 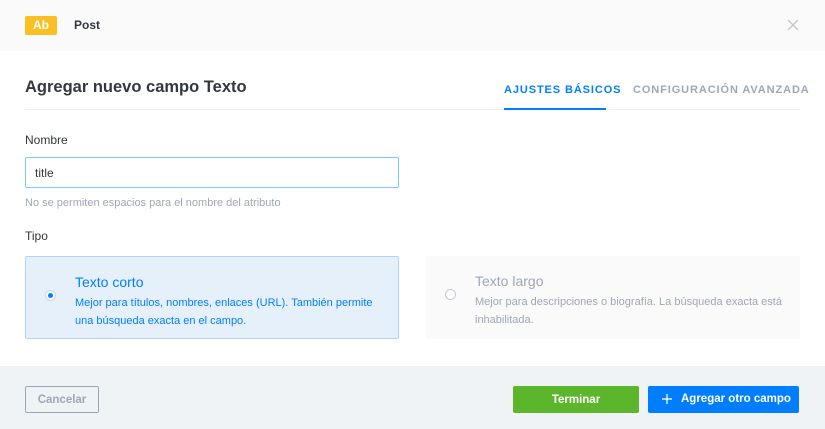 I want to click on content-type-name: Post, so click(x=87, y=25).